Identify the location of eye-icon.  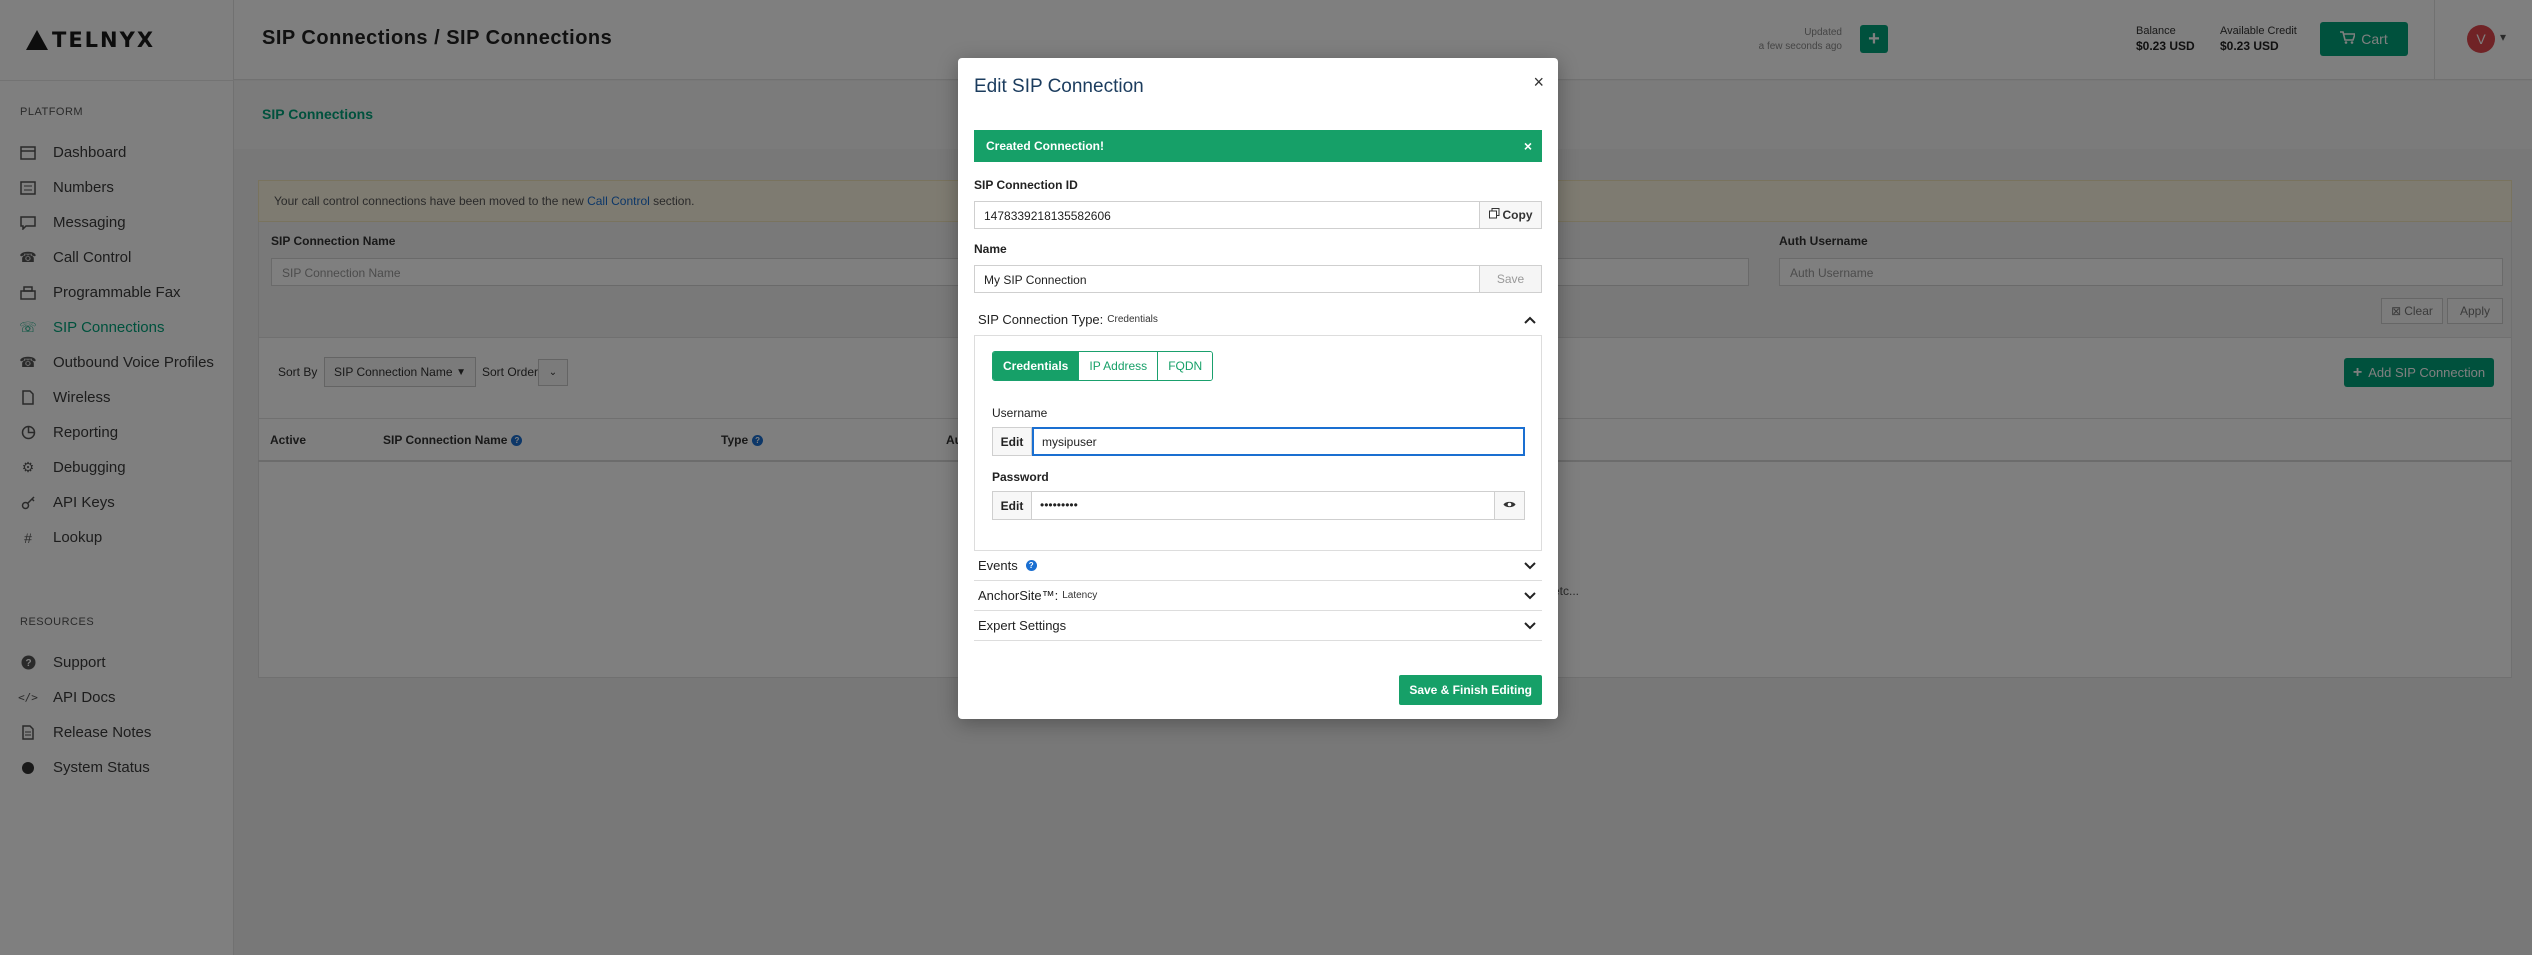
(1509, 506).